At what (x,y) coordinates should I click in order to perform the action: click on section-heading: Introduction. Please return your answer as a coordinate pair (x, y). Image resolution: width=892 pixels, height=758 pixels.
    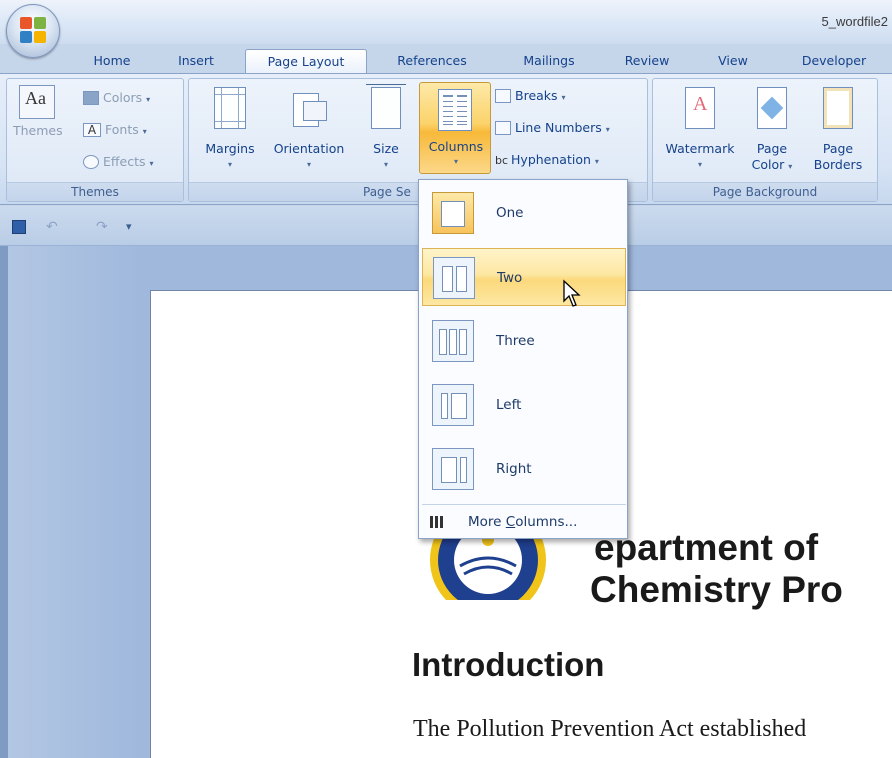
    Looking at the image, I should click on (508, 664).